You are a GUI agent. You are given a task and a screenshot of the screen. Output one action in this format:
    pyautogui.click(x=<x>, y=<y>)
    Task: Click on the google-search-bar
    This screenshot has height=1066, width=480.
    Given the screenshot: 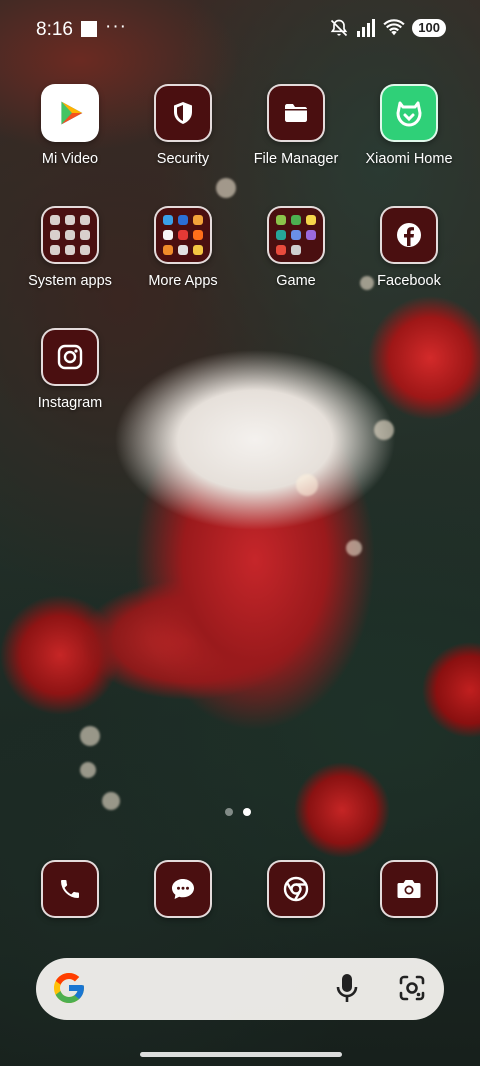 What is the action you would take?
    pyautogui.click(x=240, y=989)
    